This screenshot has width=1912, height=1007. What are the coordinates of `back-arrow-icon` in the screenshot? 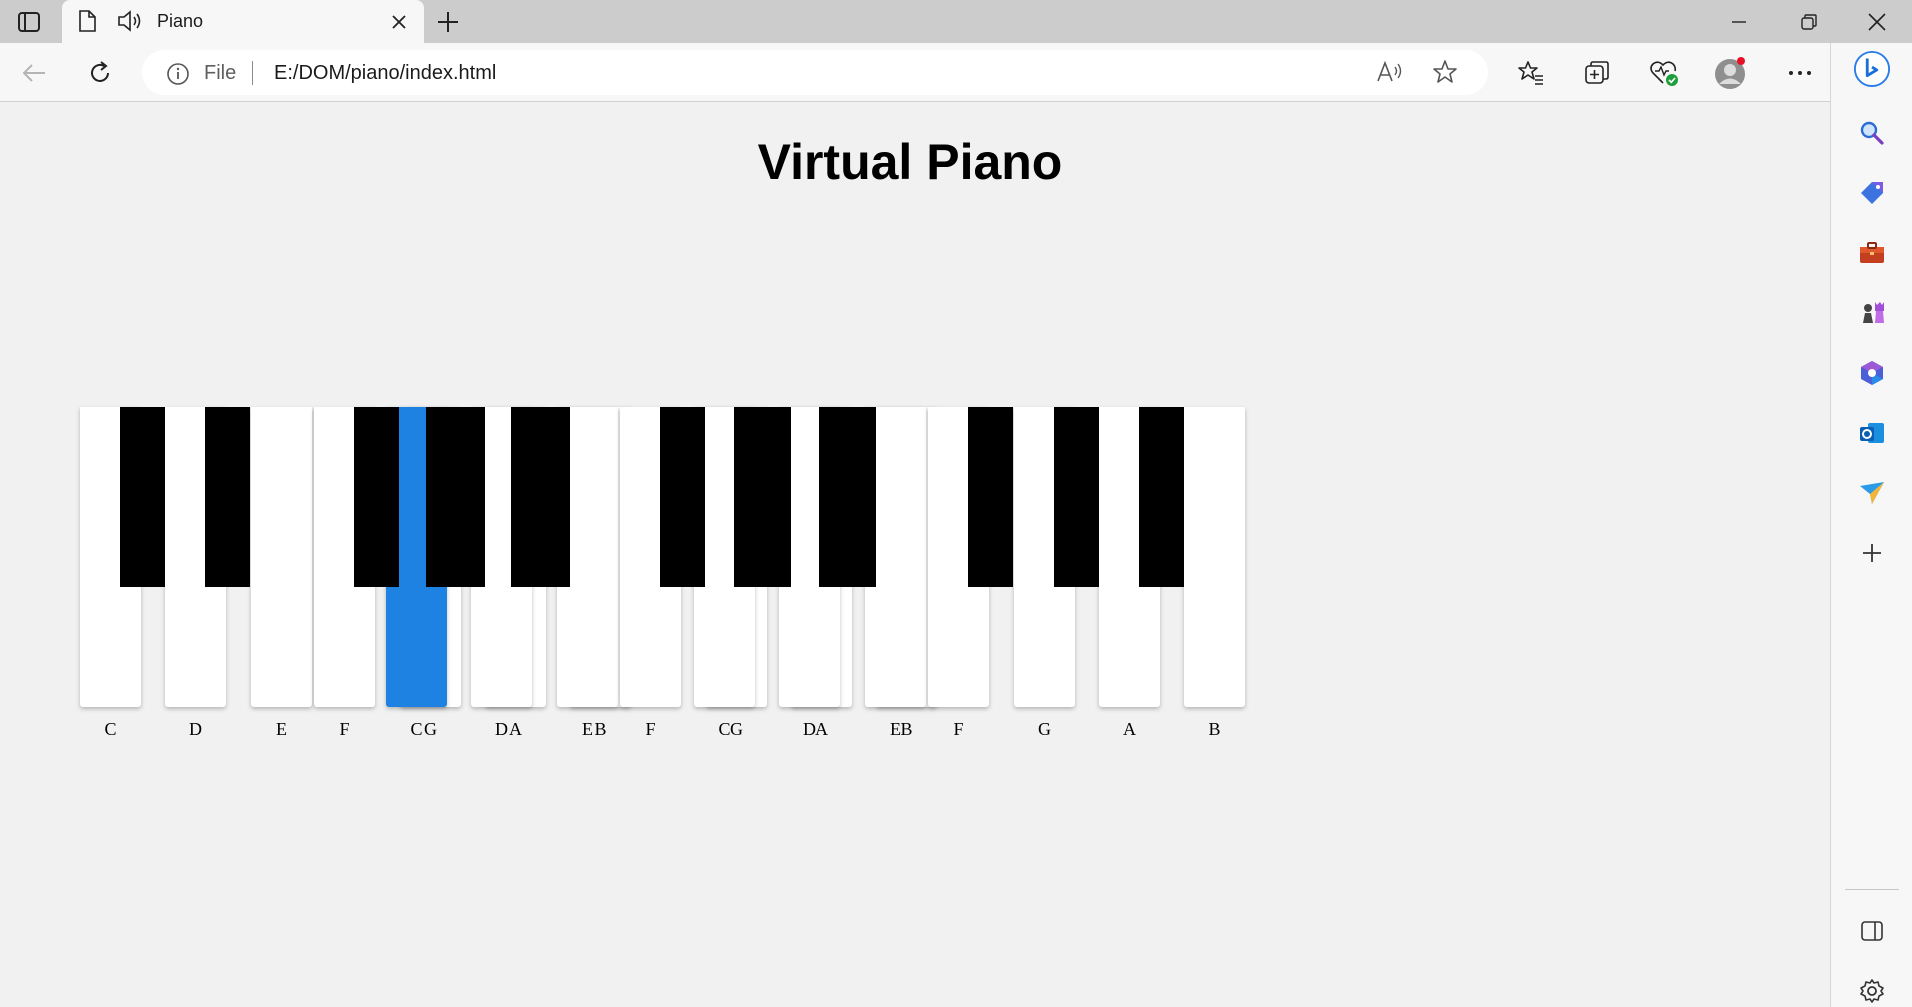 It's located at (34, 73).